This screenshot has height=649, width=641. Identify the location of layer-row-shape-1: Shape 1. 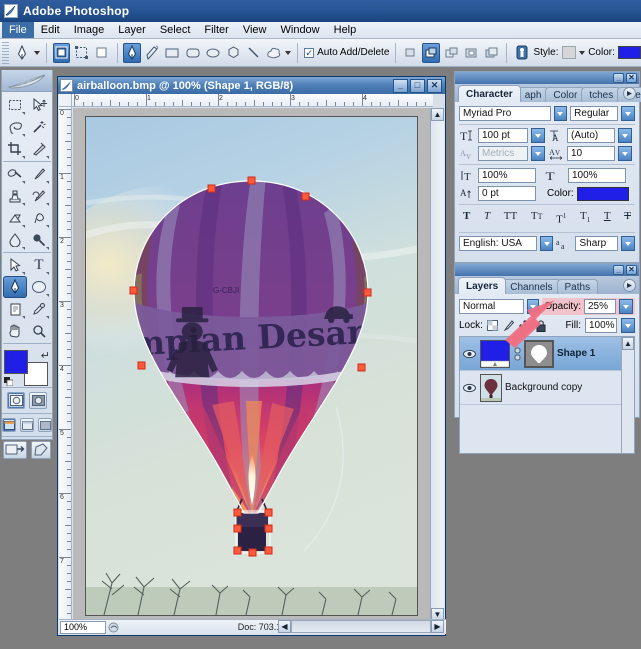
(547, 354).